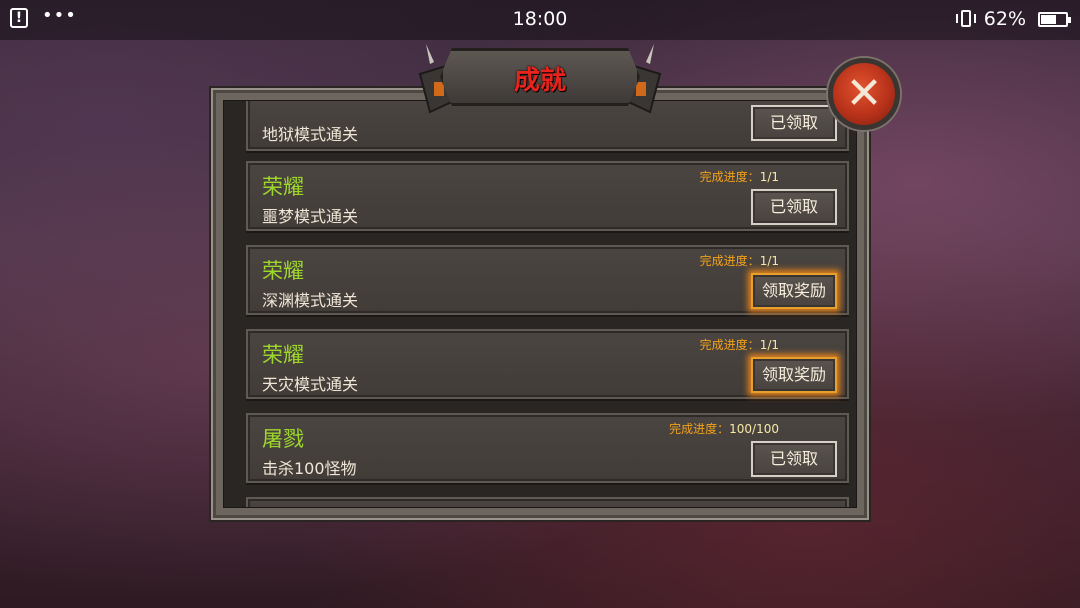  I want to click on achievement-description: 地狱模式通关, so click(310, 134).